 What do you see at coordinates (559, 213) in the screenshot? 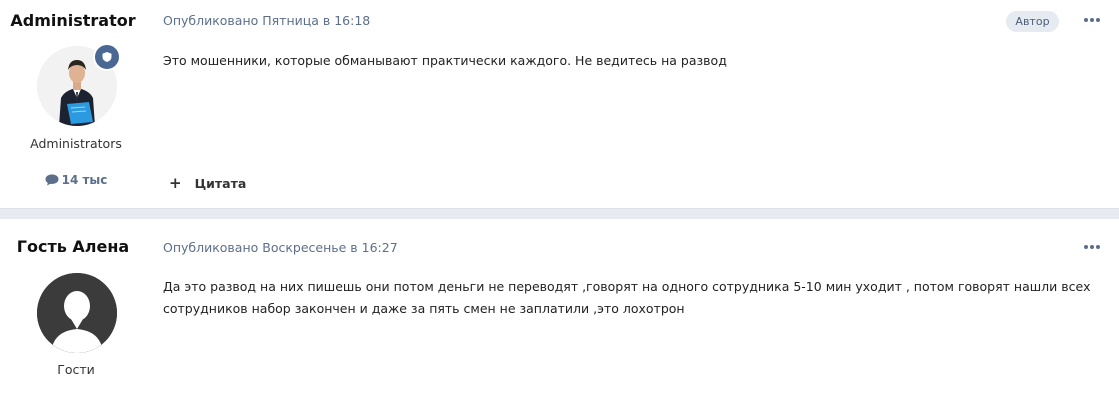
I see `post-separator` at bounding box center [559, 213].